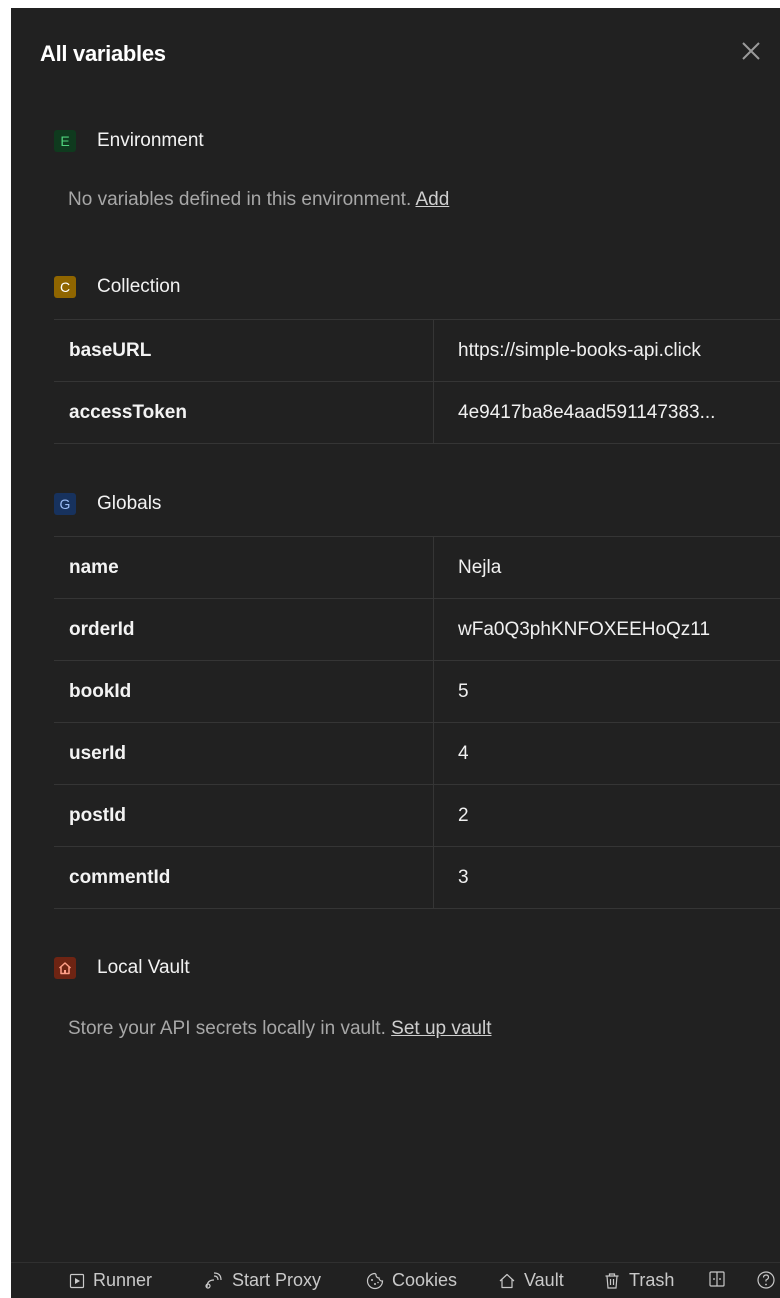  I want to click on layout-toggle-button, so click(721, 1279).